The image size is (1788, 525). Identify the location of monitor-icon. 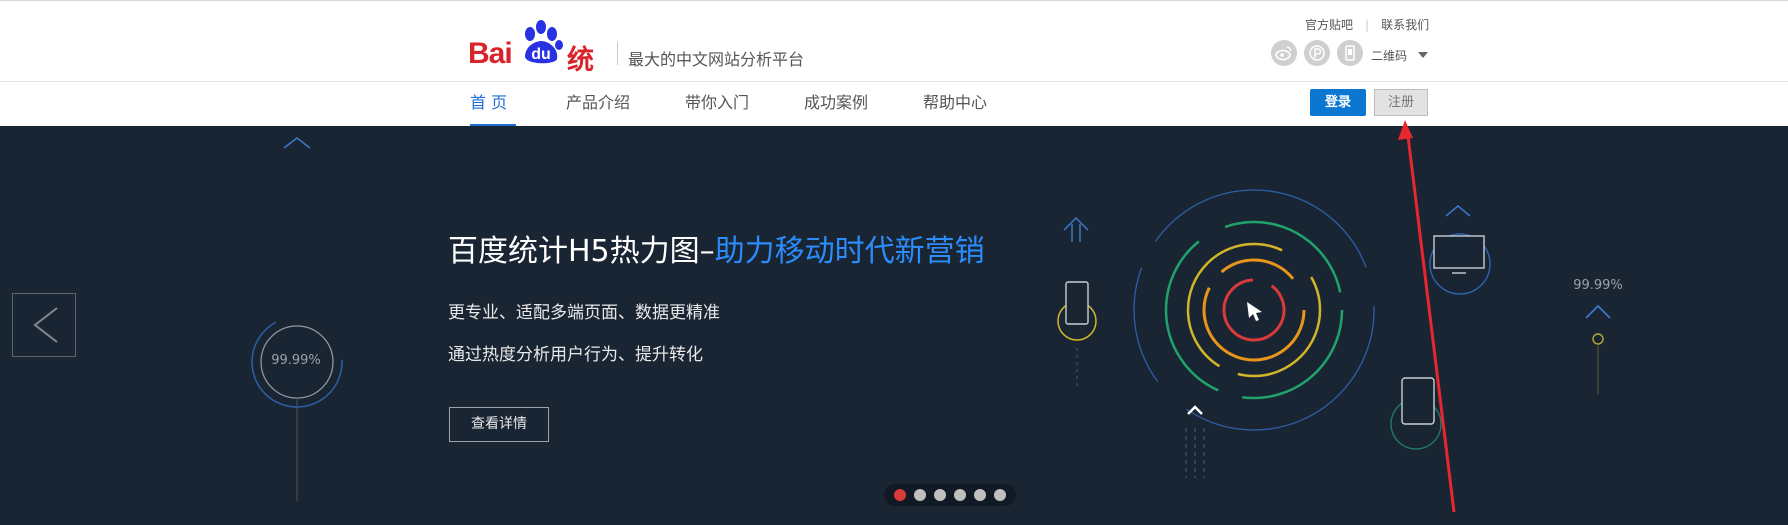
(1459, 252).